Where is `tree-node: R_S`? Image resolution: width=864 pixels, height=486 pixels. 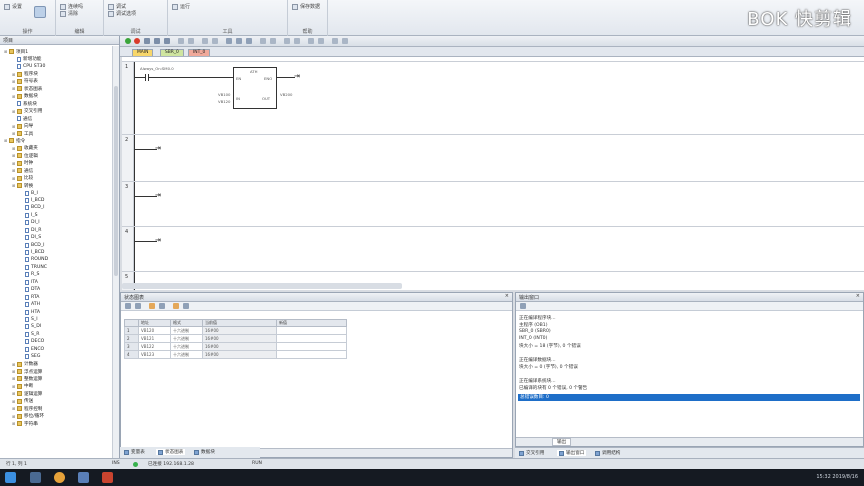 tree-node: R_S is located at coordinates (56, 274).